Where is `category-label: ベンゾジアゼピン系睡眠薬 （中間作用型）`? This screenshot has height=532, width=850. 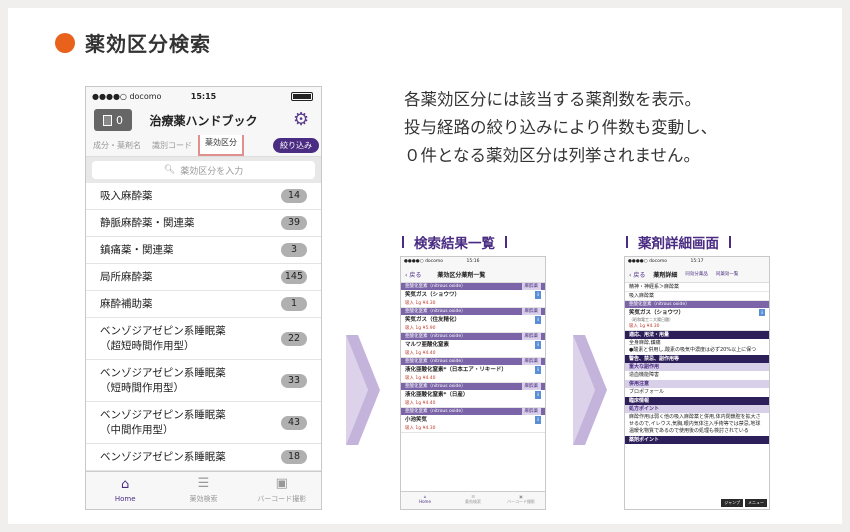 category-label: ベンゾジアゼピン系睡眠薬 （中間作用型） is located at coordinates (163, 422).